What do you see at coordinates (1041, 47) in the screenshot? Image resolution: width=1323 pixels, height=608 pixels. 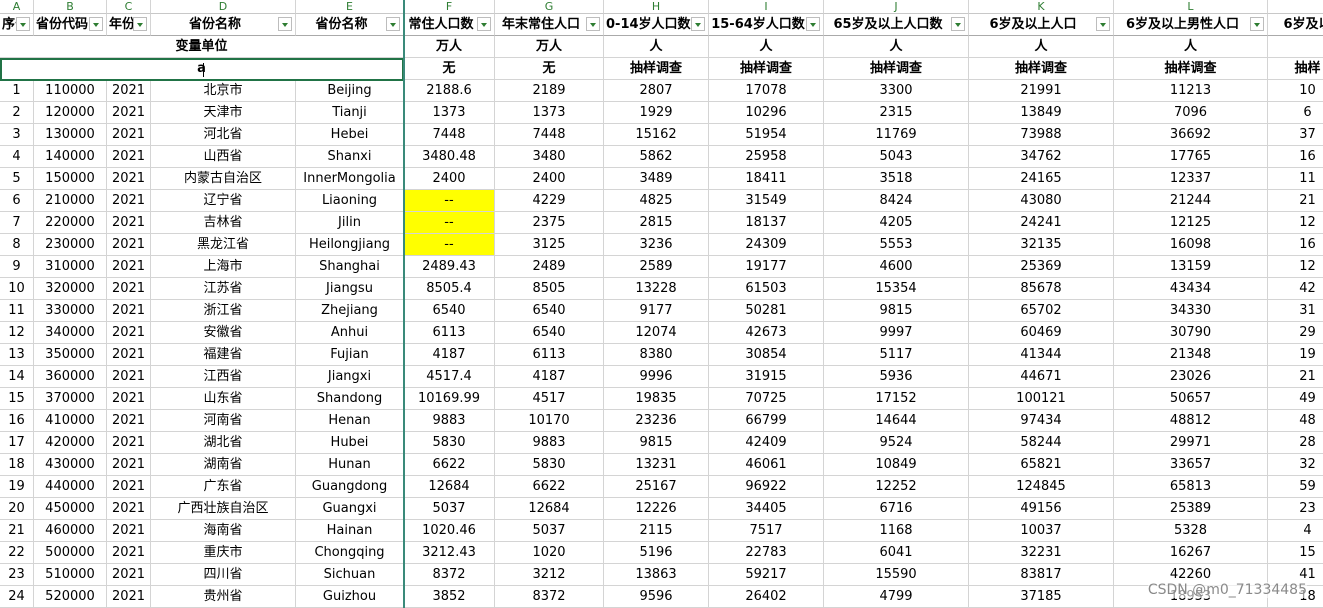 I see `unit-cell: 人` at bounding box center [1041, 47].